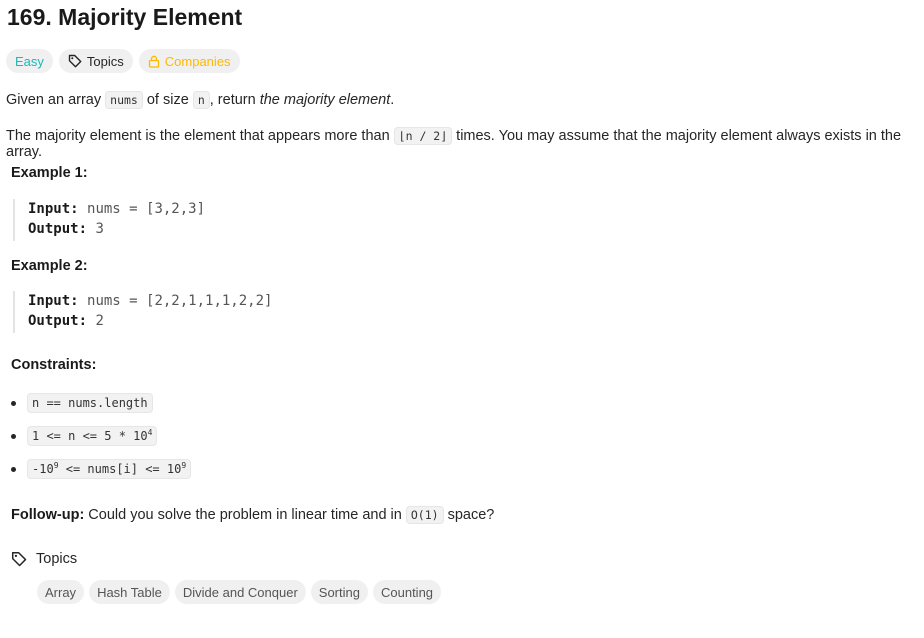 Image resolution: width=924 pixels, height=638 pixels. What do you see at coordinates (180, 301) in the screenshot?
I see `input-value: nums = [2,2,1,1,1,2,2]` at bounding box center [180, 301].